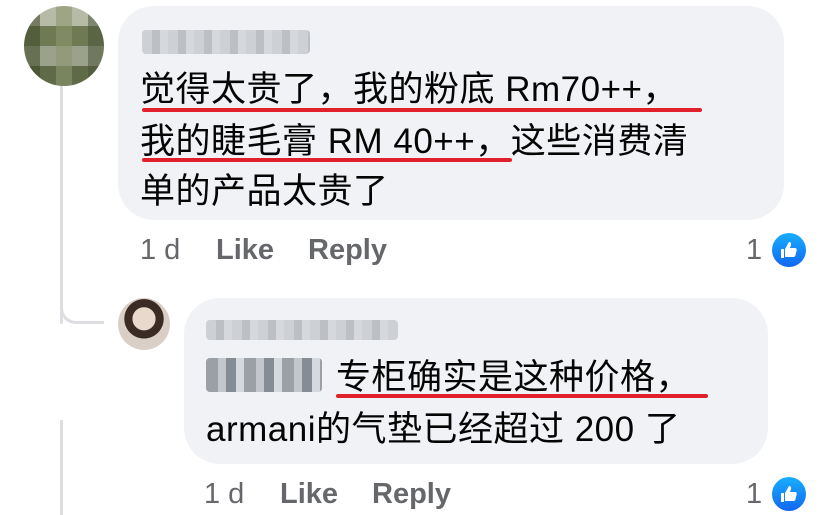  Describe the element at coordinates (264, 191) in the screenshot. I see `comment-text-line: 单的产品太贵了` at that location.